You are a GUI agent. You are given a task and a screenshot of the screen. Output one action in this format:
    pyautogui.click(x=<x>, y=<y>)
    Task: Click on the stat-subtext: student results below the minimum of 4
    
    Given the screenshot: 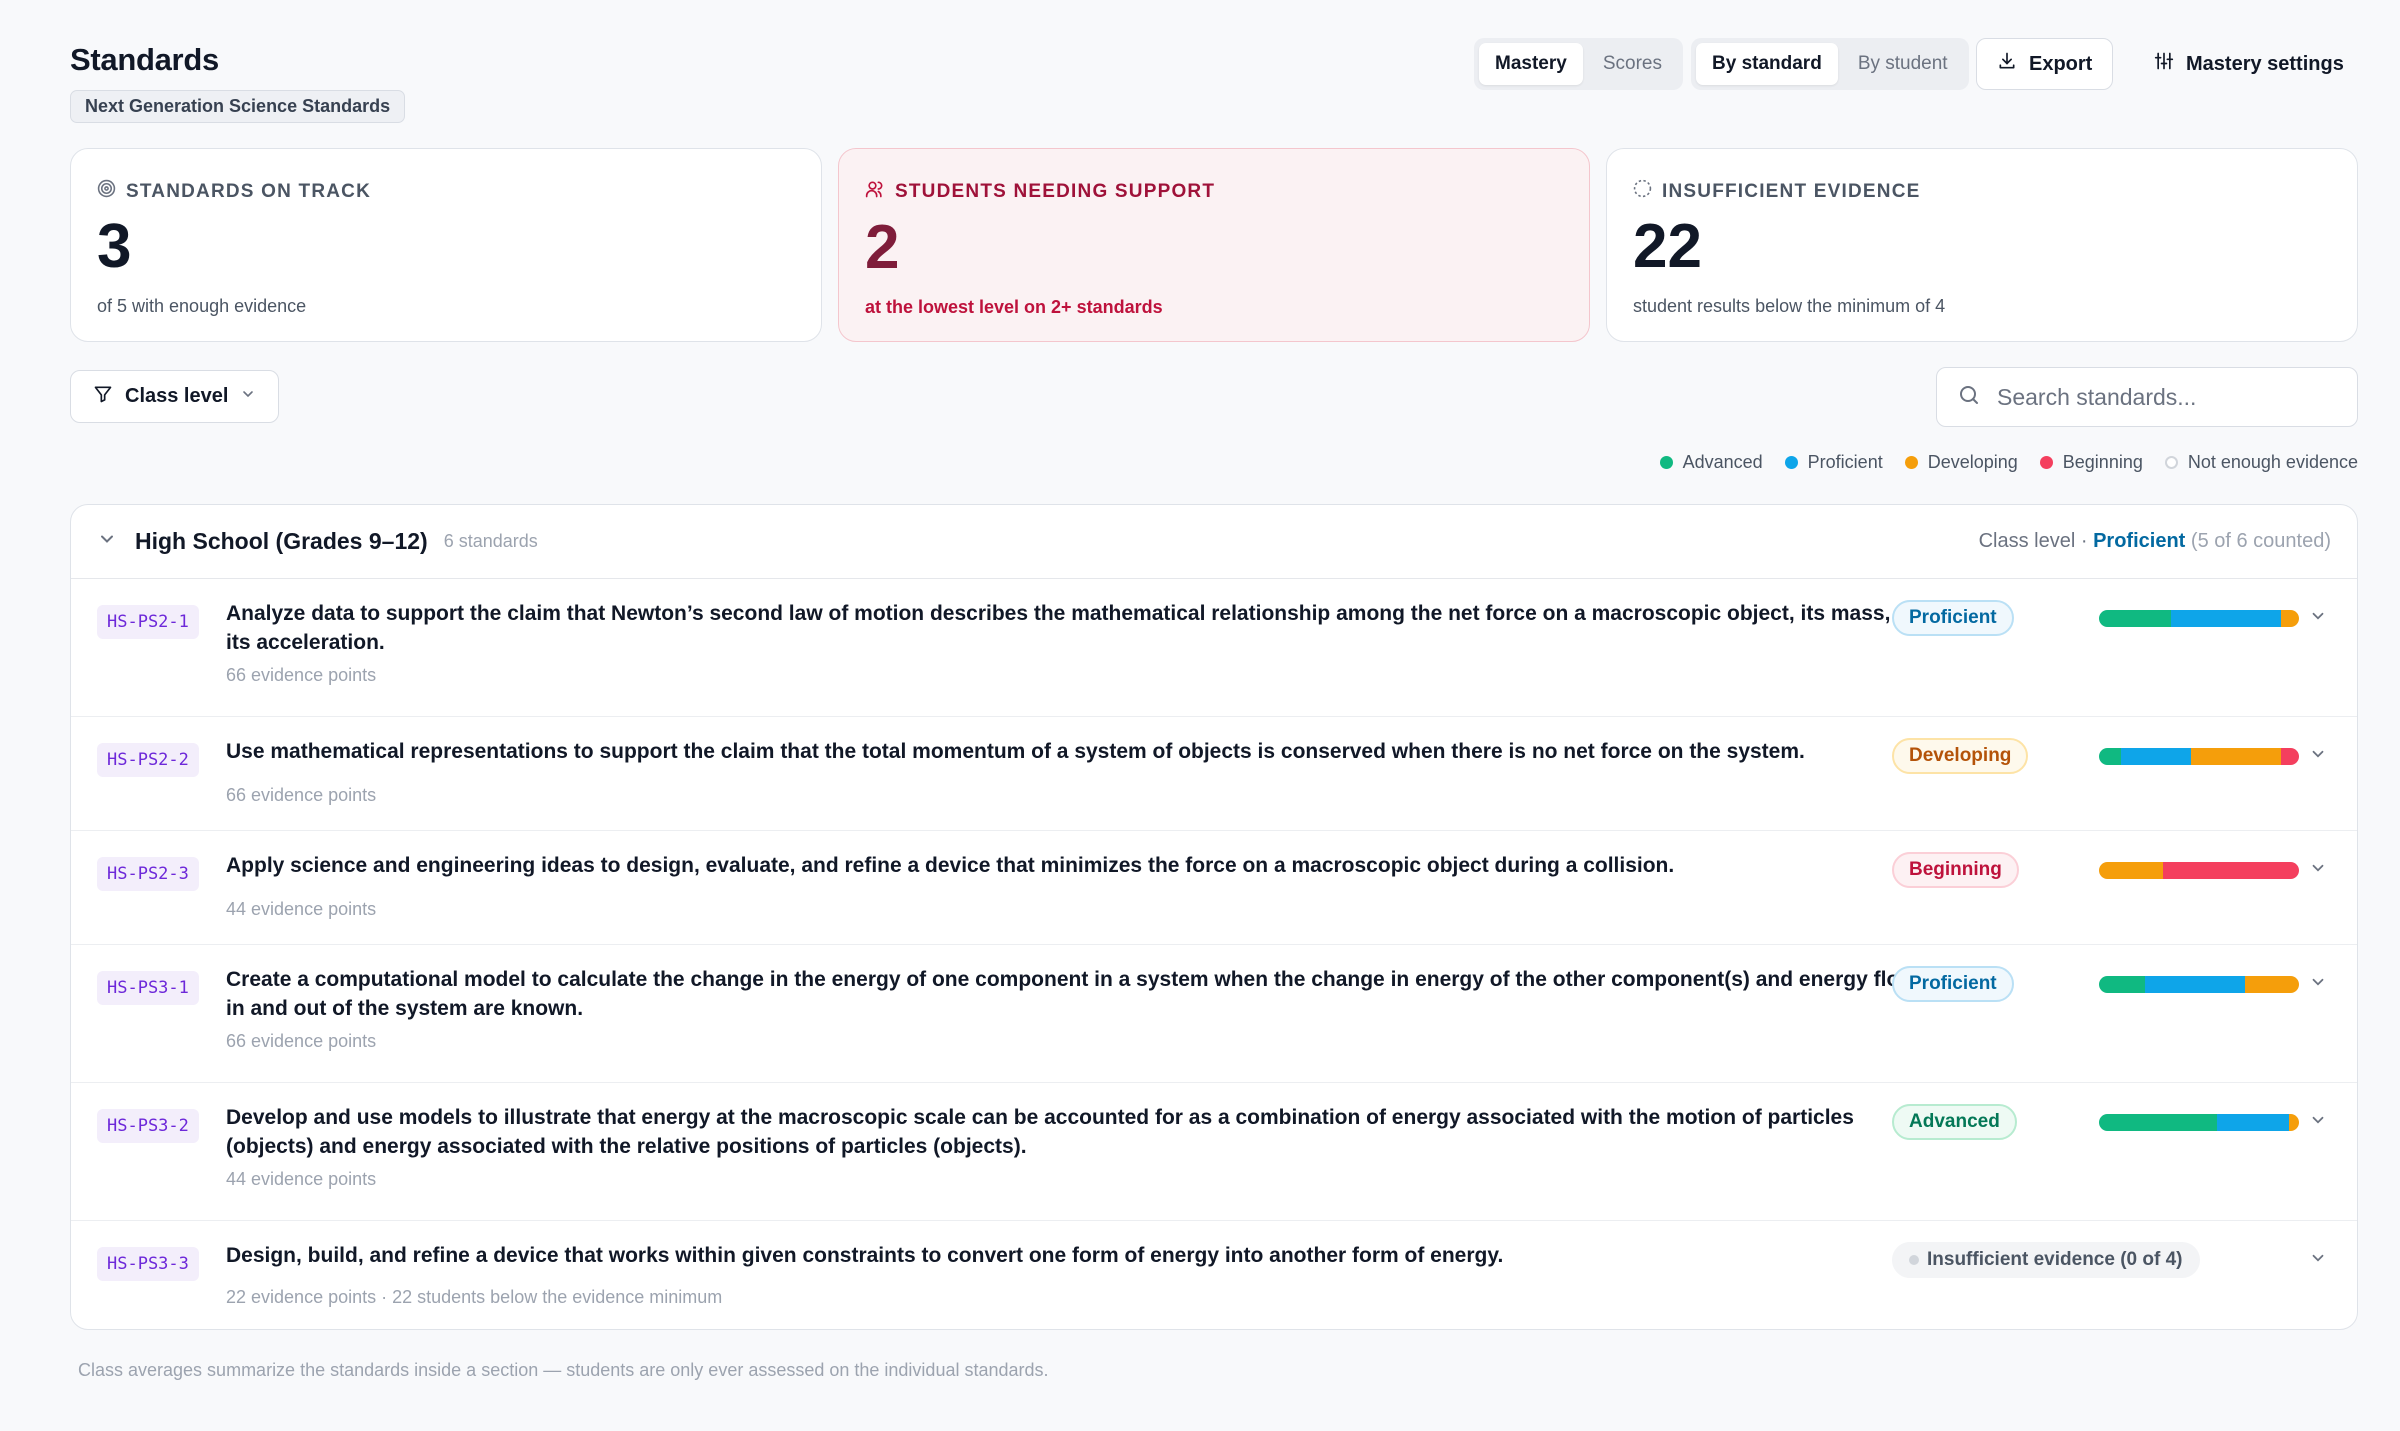 What is the action you would take?
    pyautogui.click(x=1789, y=306)
    